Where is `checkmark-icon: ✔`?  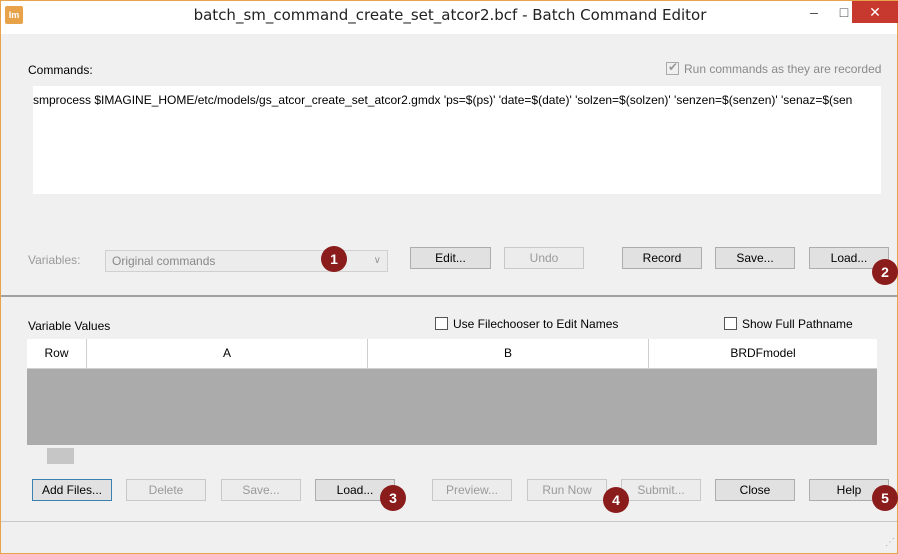
checkmark-icon: ✔ is located at coordinates (673, 67).